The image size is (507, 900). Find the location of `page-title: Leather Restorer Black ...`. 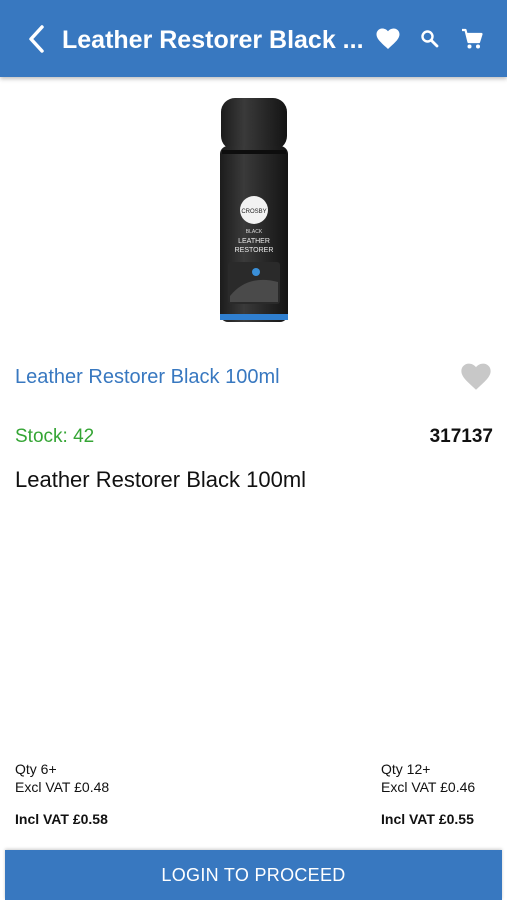

page-title: Leather Restorer Black ... is located at coordinates (213, 40).